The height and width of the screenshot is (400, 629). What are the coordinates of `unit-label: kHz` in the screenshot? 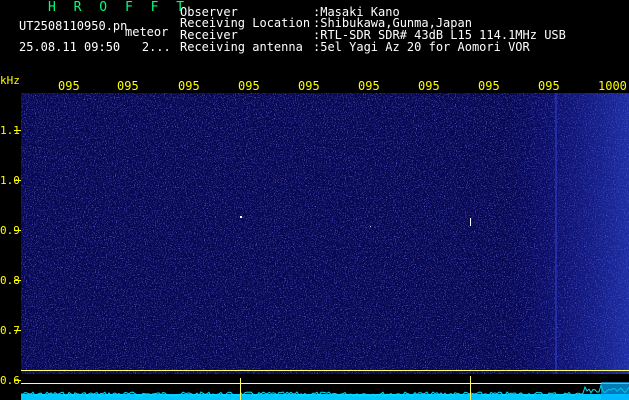 It's located at (10, 80).